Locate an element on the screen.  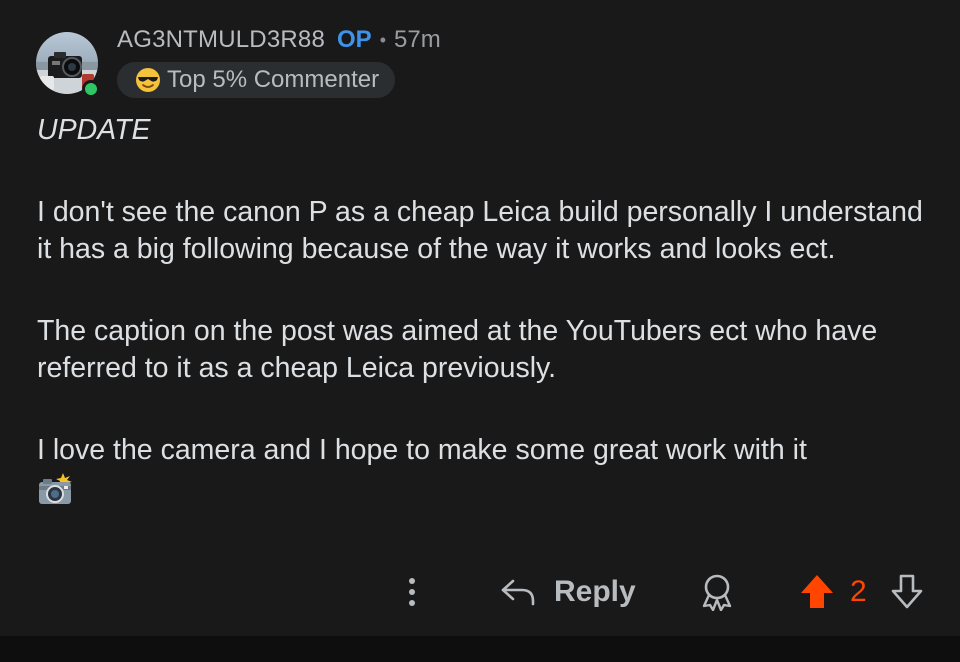
top-commenter-badge: Top 5% Commenter is located at coordinates (256, 80).